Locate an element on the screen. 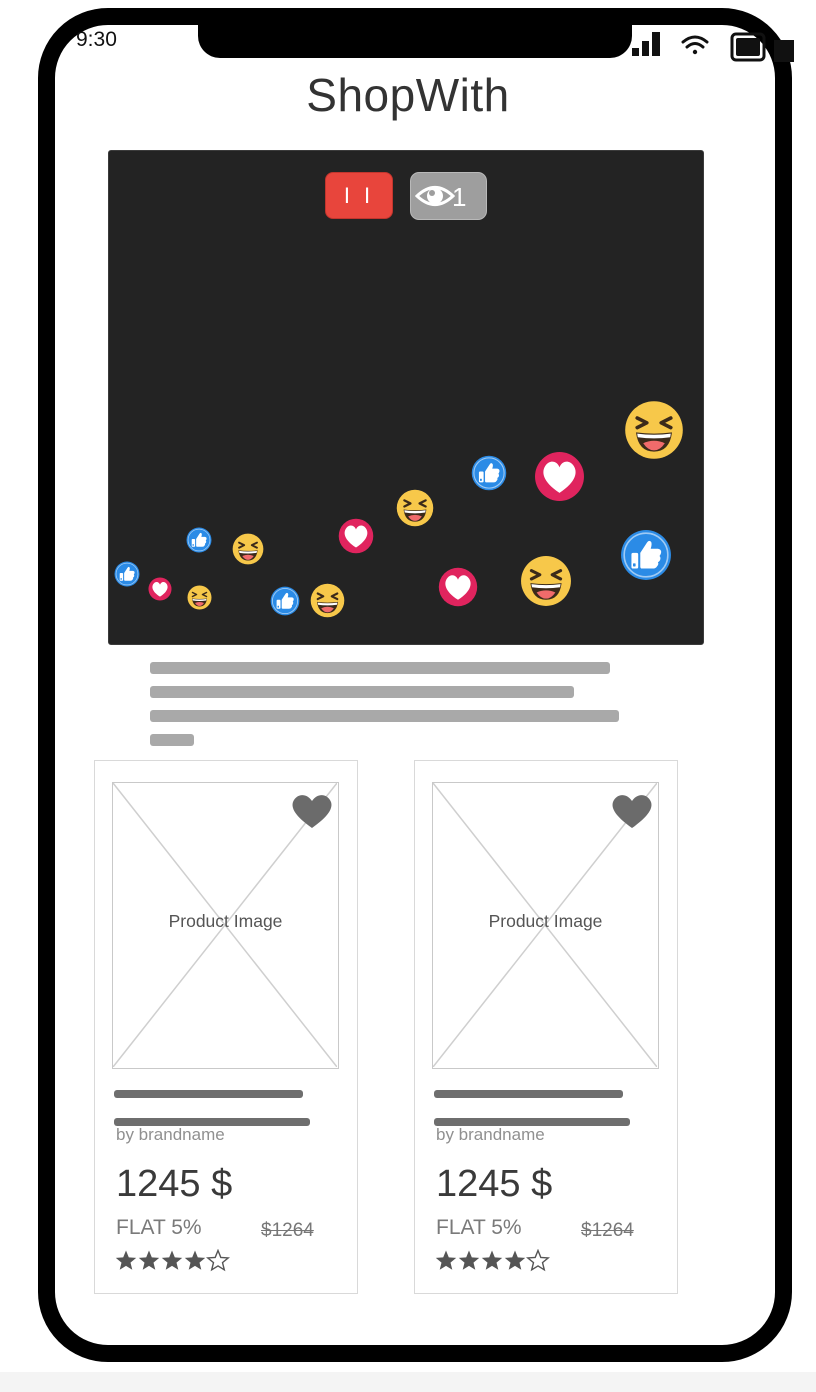 The height and width of the screenshot is (1392, 816). signal-icon is located at coordinates (646, 44).